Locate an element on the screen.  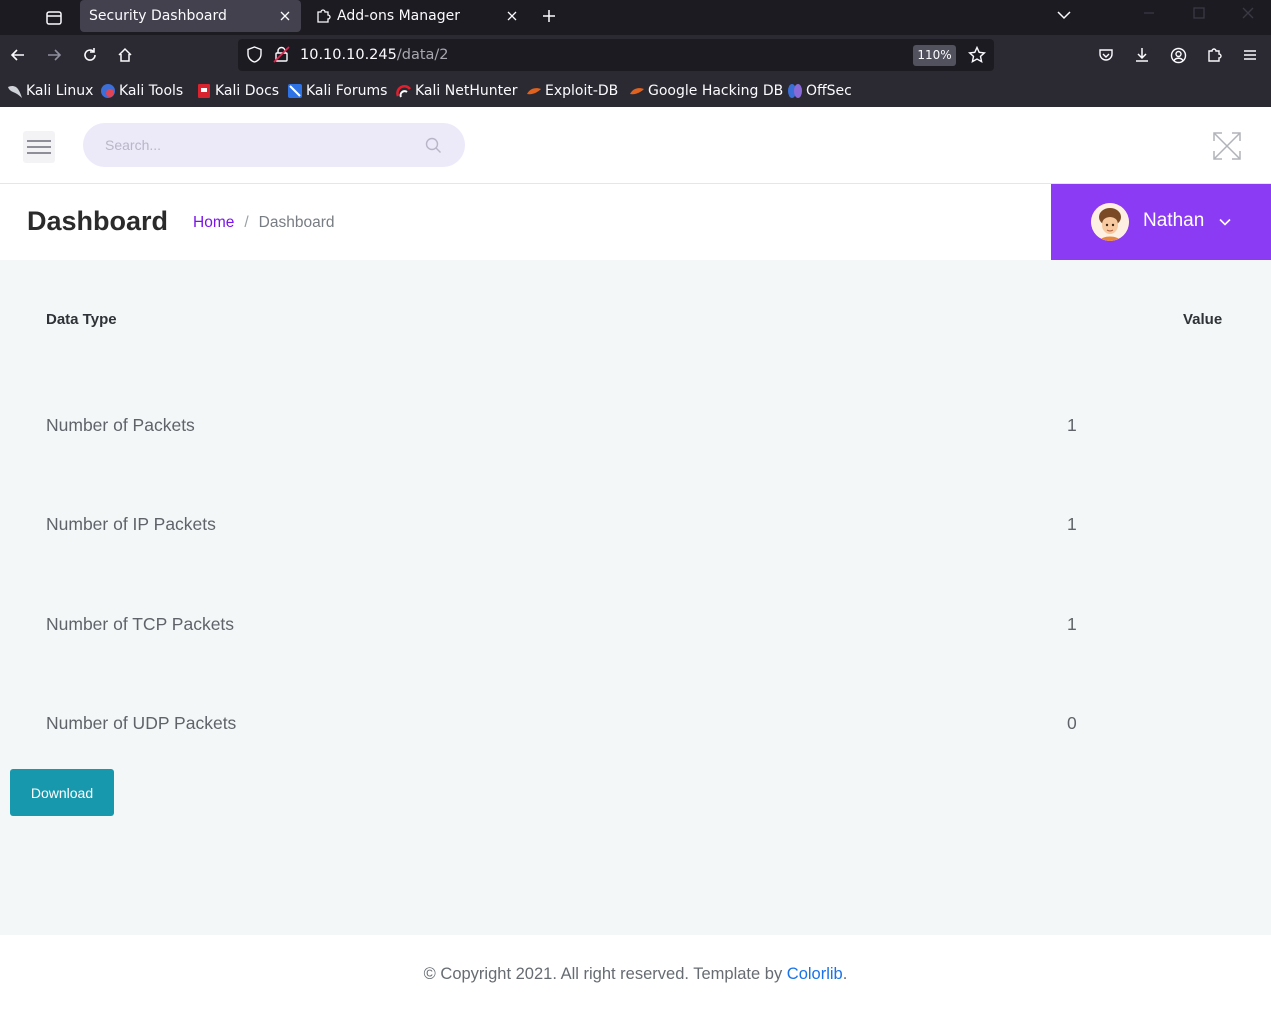
menu-icon is located at coordinates (1250, 55).